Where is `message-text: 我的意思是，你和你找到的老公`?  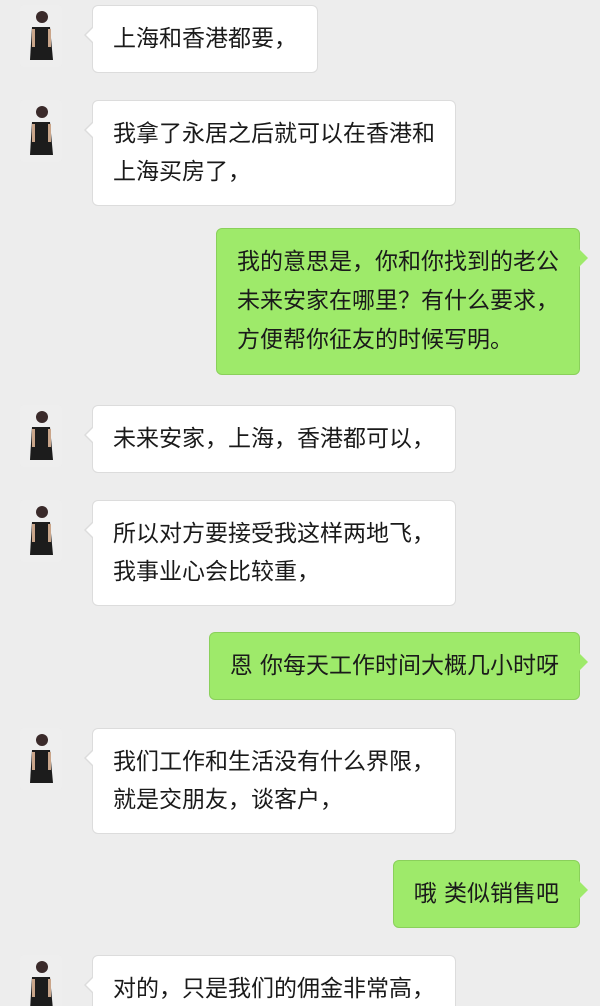
message-text: 我的意思是，你和你找到的老公 is located at coordinates (398, 262).